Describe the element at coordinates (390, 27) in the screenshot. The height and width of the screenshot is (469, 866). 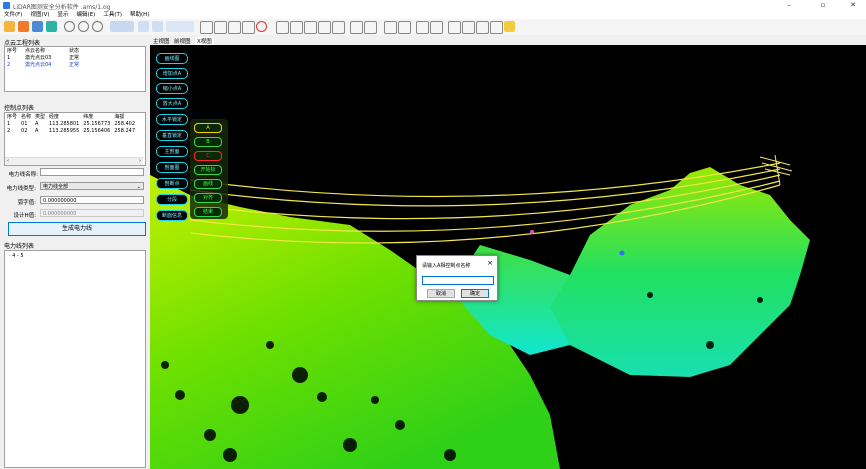
I see `eye-icon` at that location.